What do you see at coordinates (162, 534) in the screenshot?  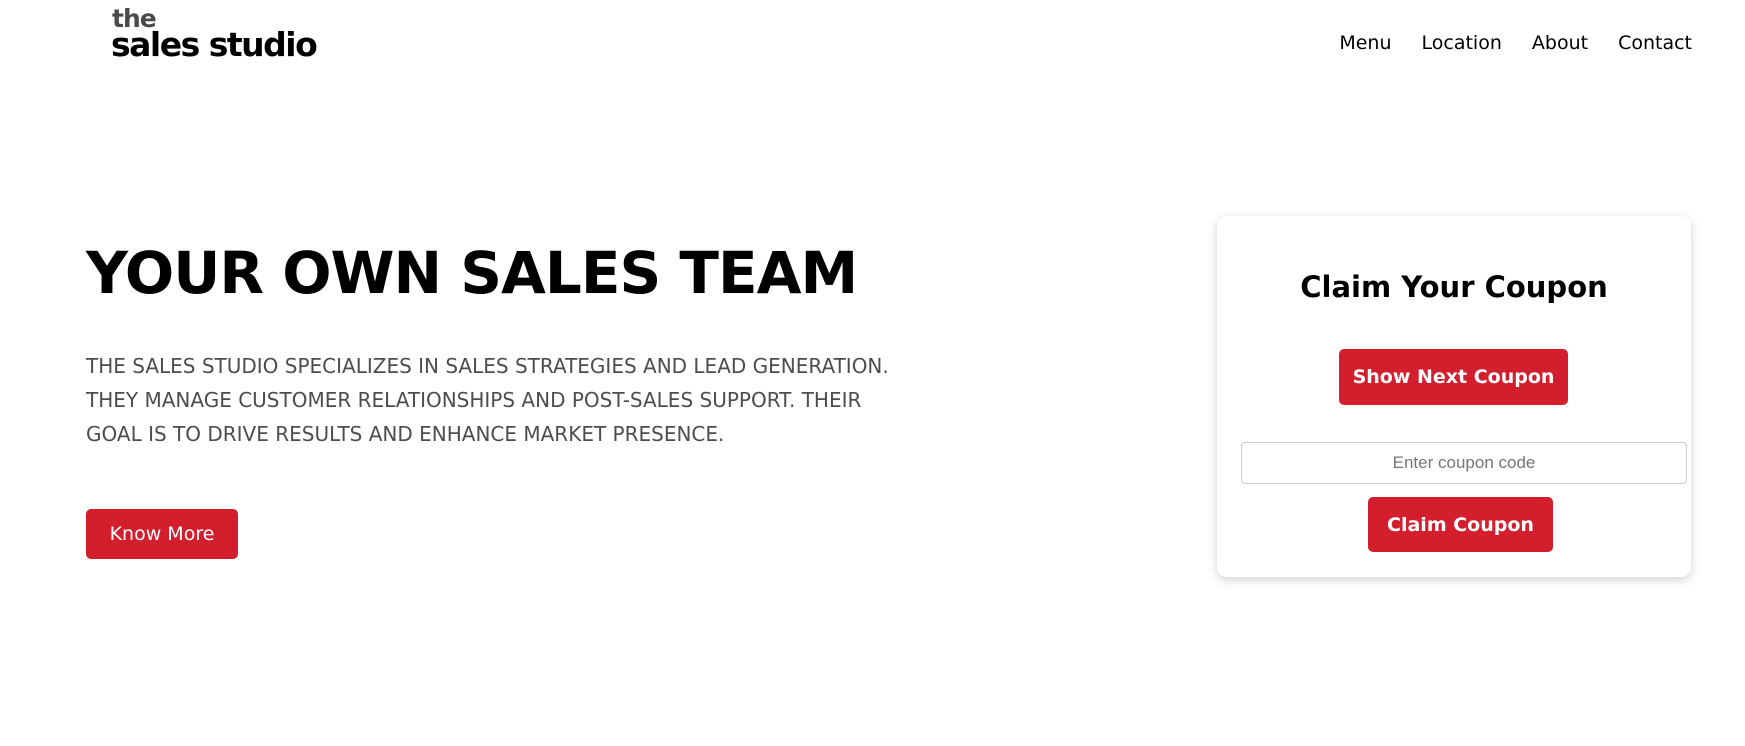 I see `know-more-button: Know More` at bounding box center [162, 534].